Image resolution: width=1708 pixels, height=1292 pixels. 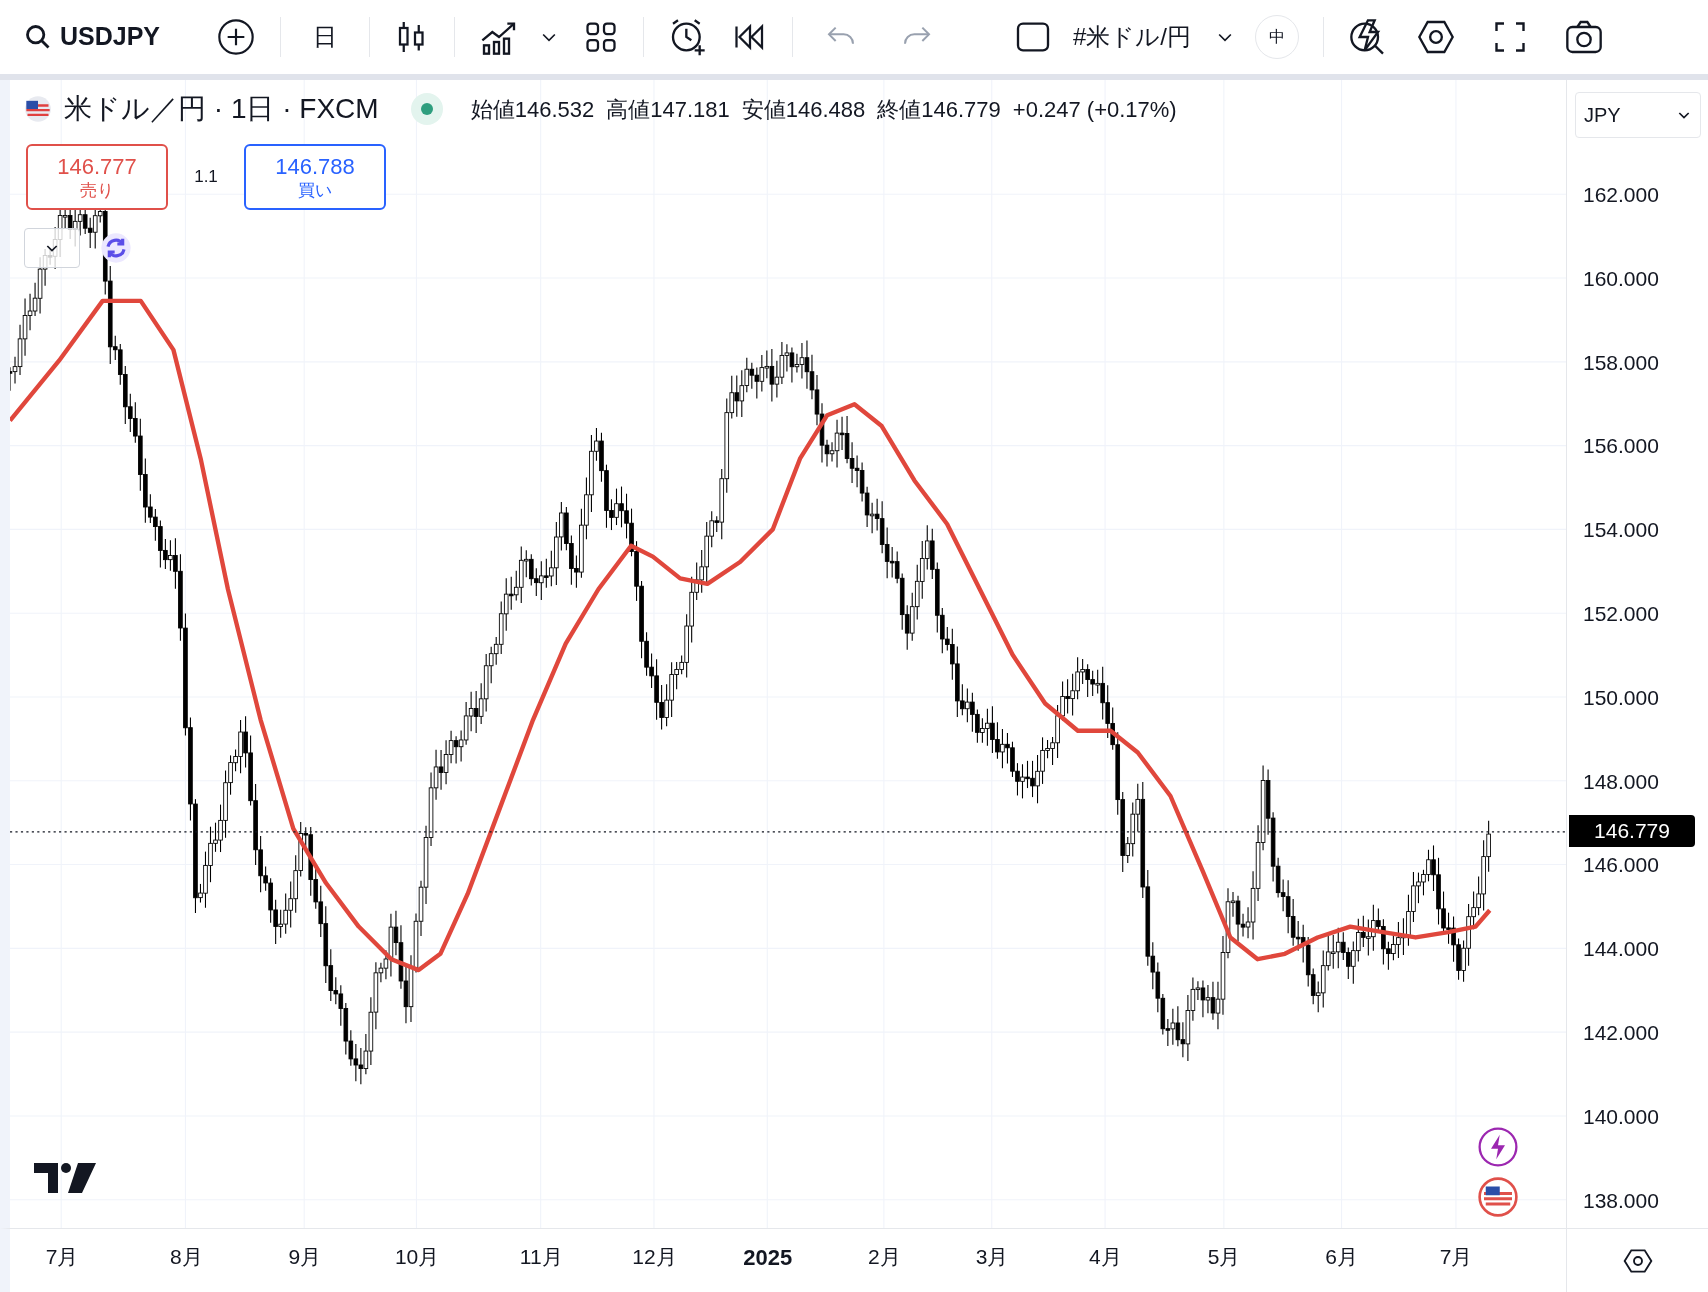 I want to click on ohlc-value: 安値146.488, so click(x=803, y=109).